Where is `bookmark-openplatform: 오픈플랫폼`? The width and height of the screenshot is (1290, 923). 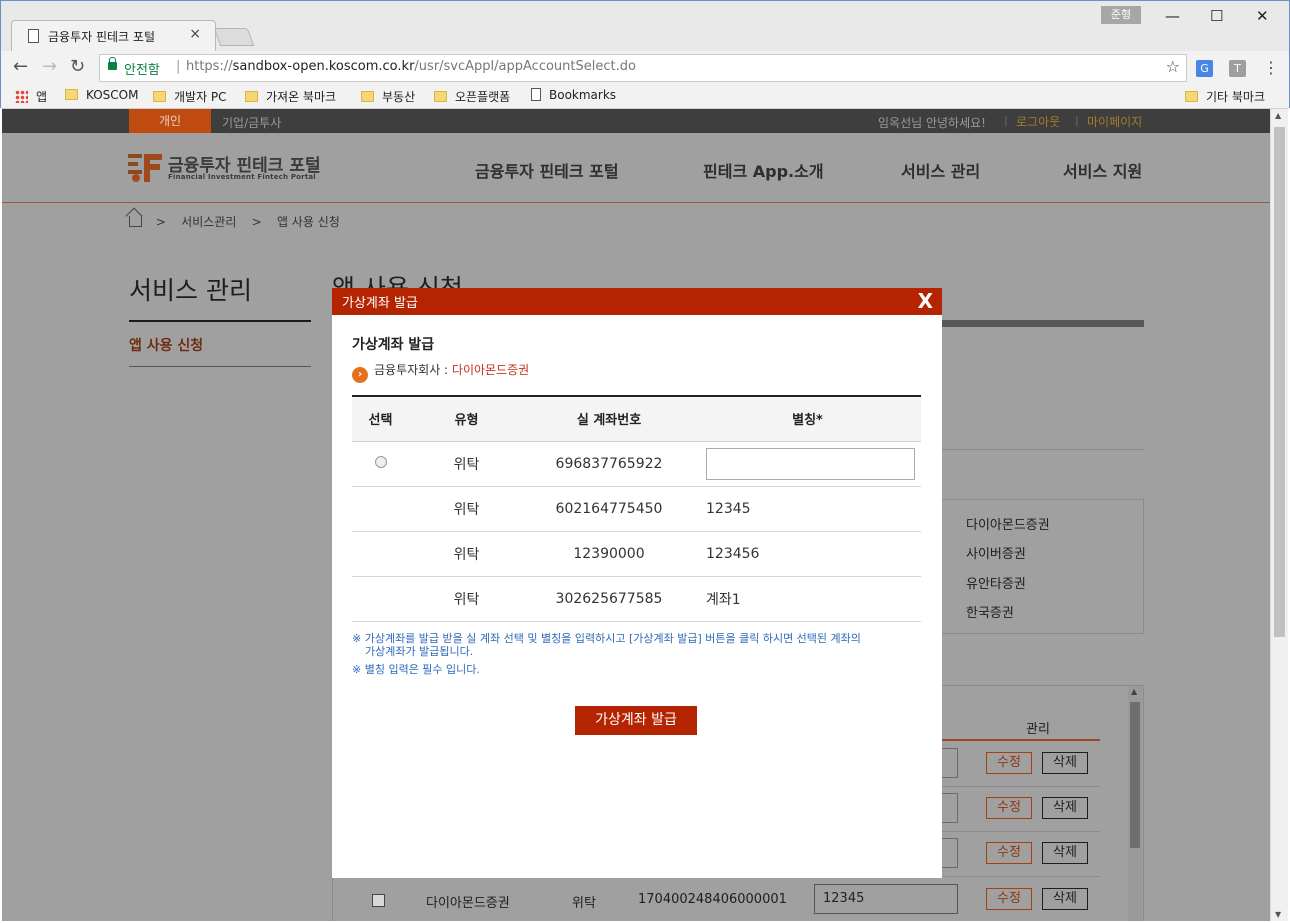
bookmark-openplatform: 오픈플랫폼 is located at coordinates (472, 96).